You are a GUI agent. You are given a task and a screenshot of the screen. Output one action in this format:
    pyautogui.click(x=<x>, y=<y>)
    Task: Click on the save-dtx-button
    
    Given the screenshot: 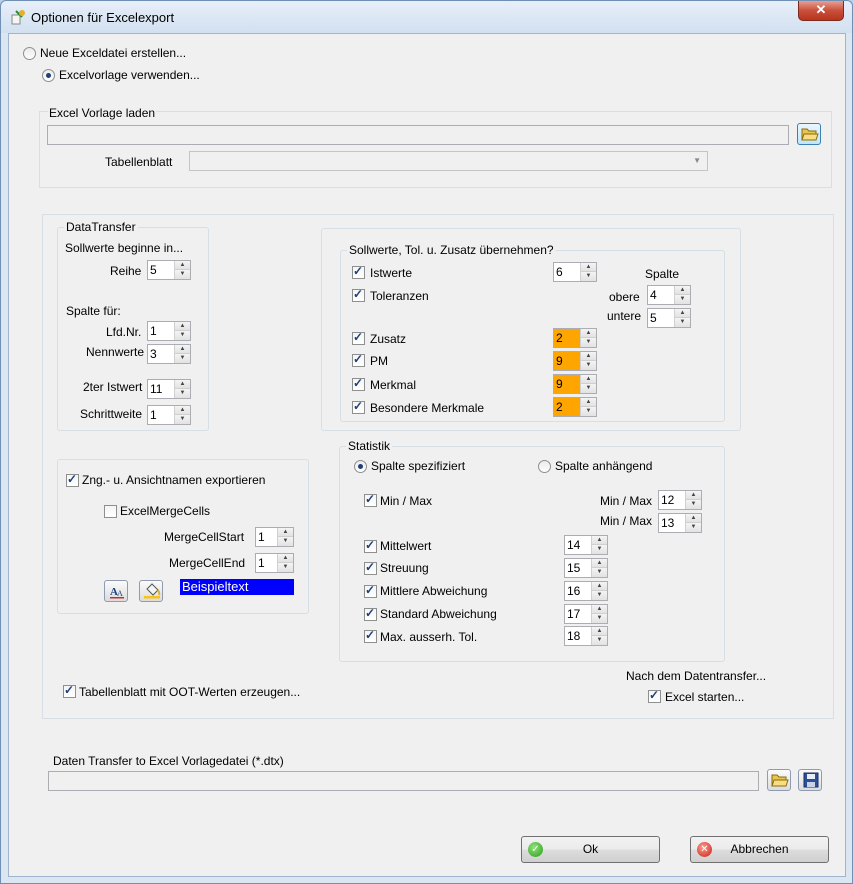 What is the action you would take?
    pyautogui.click(x=810, y=780)
    